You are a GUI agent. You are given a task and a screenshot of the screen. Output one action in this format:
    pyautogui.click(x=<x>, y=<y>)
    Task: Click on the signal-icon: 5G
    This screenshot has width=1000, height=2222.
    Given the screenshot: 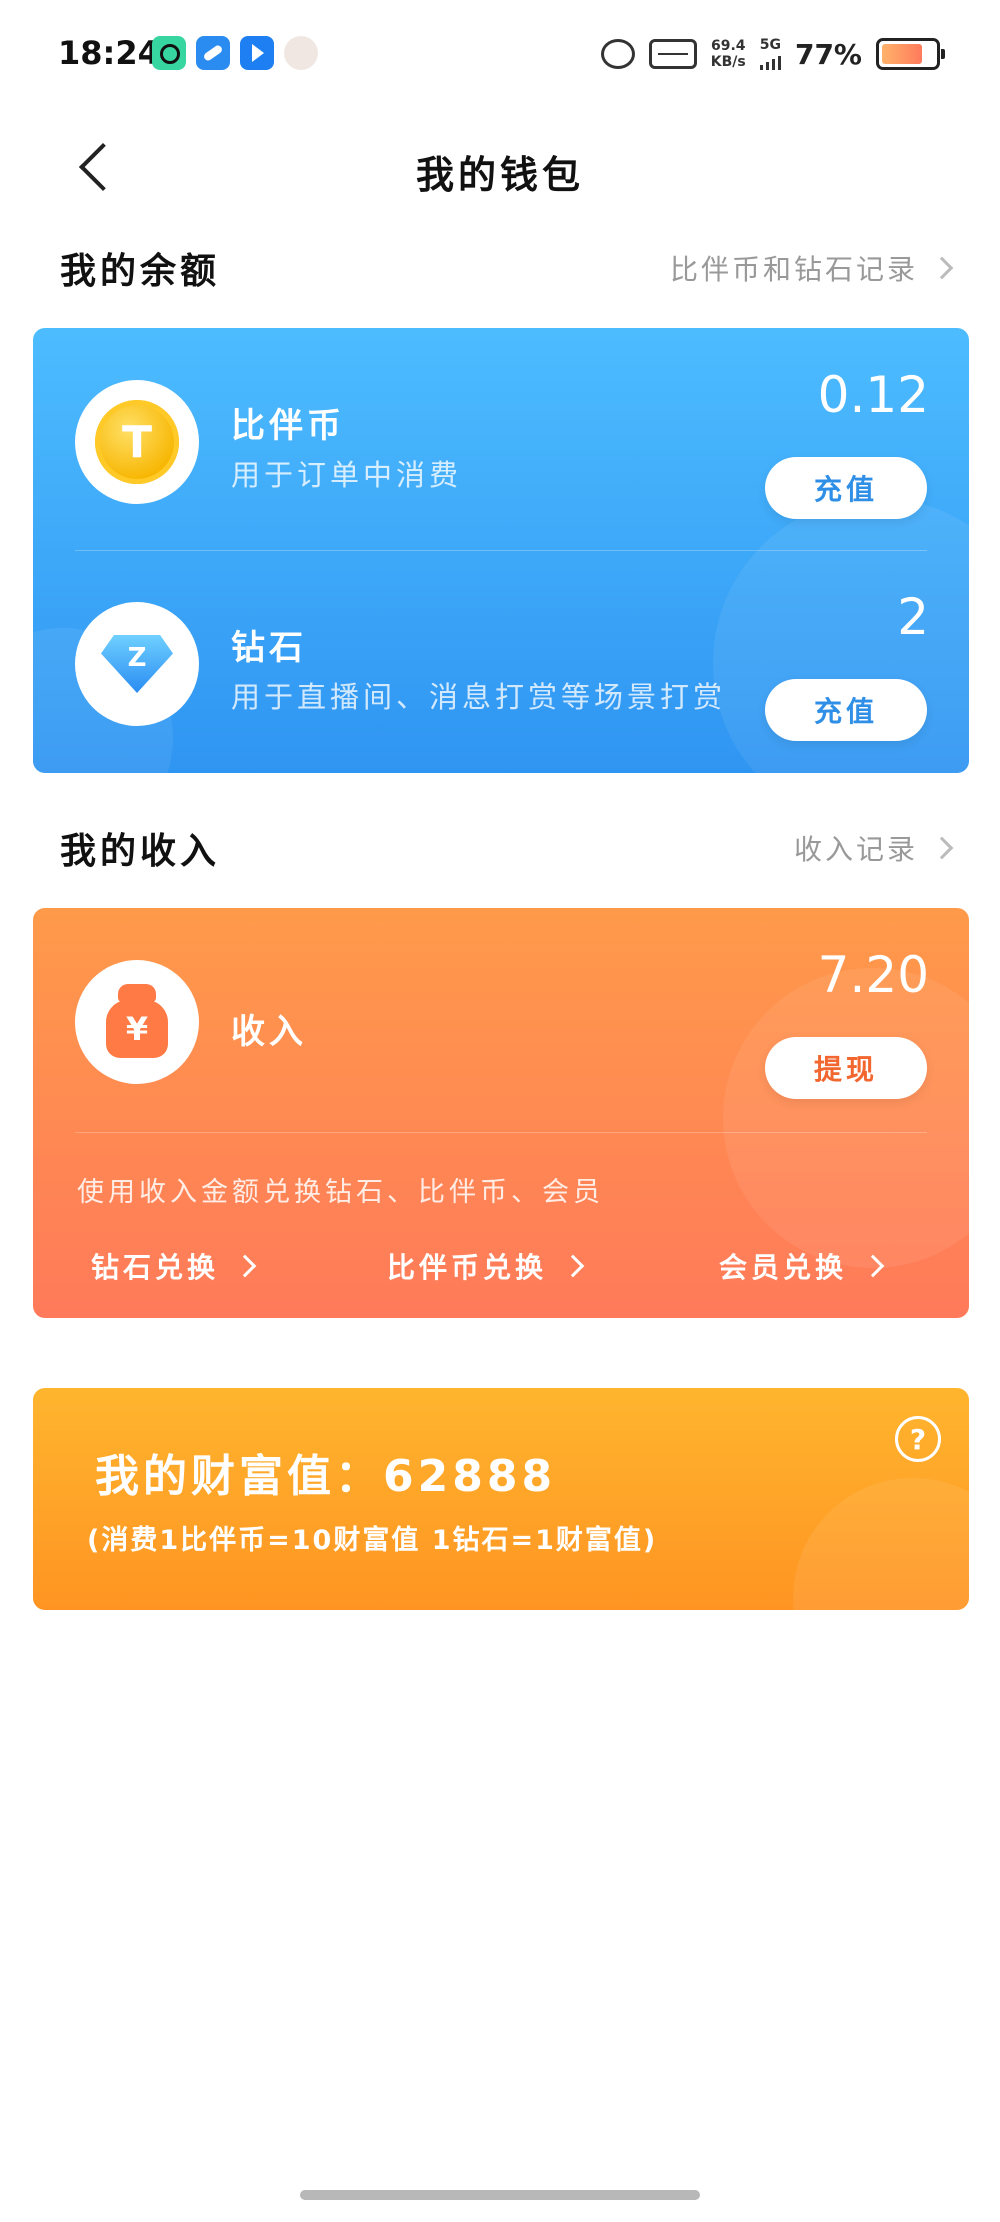 What is the action you would take?
    pyautogui.click(x=770, y=53)
    